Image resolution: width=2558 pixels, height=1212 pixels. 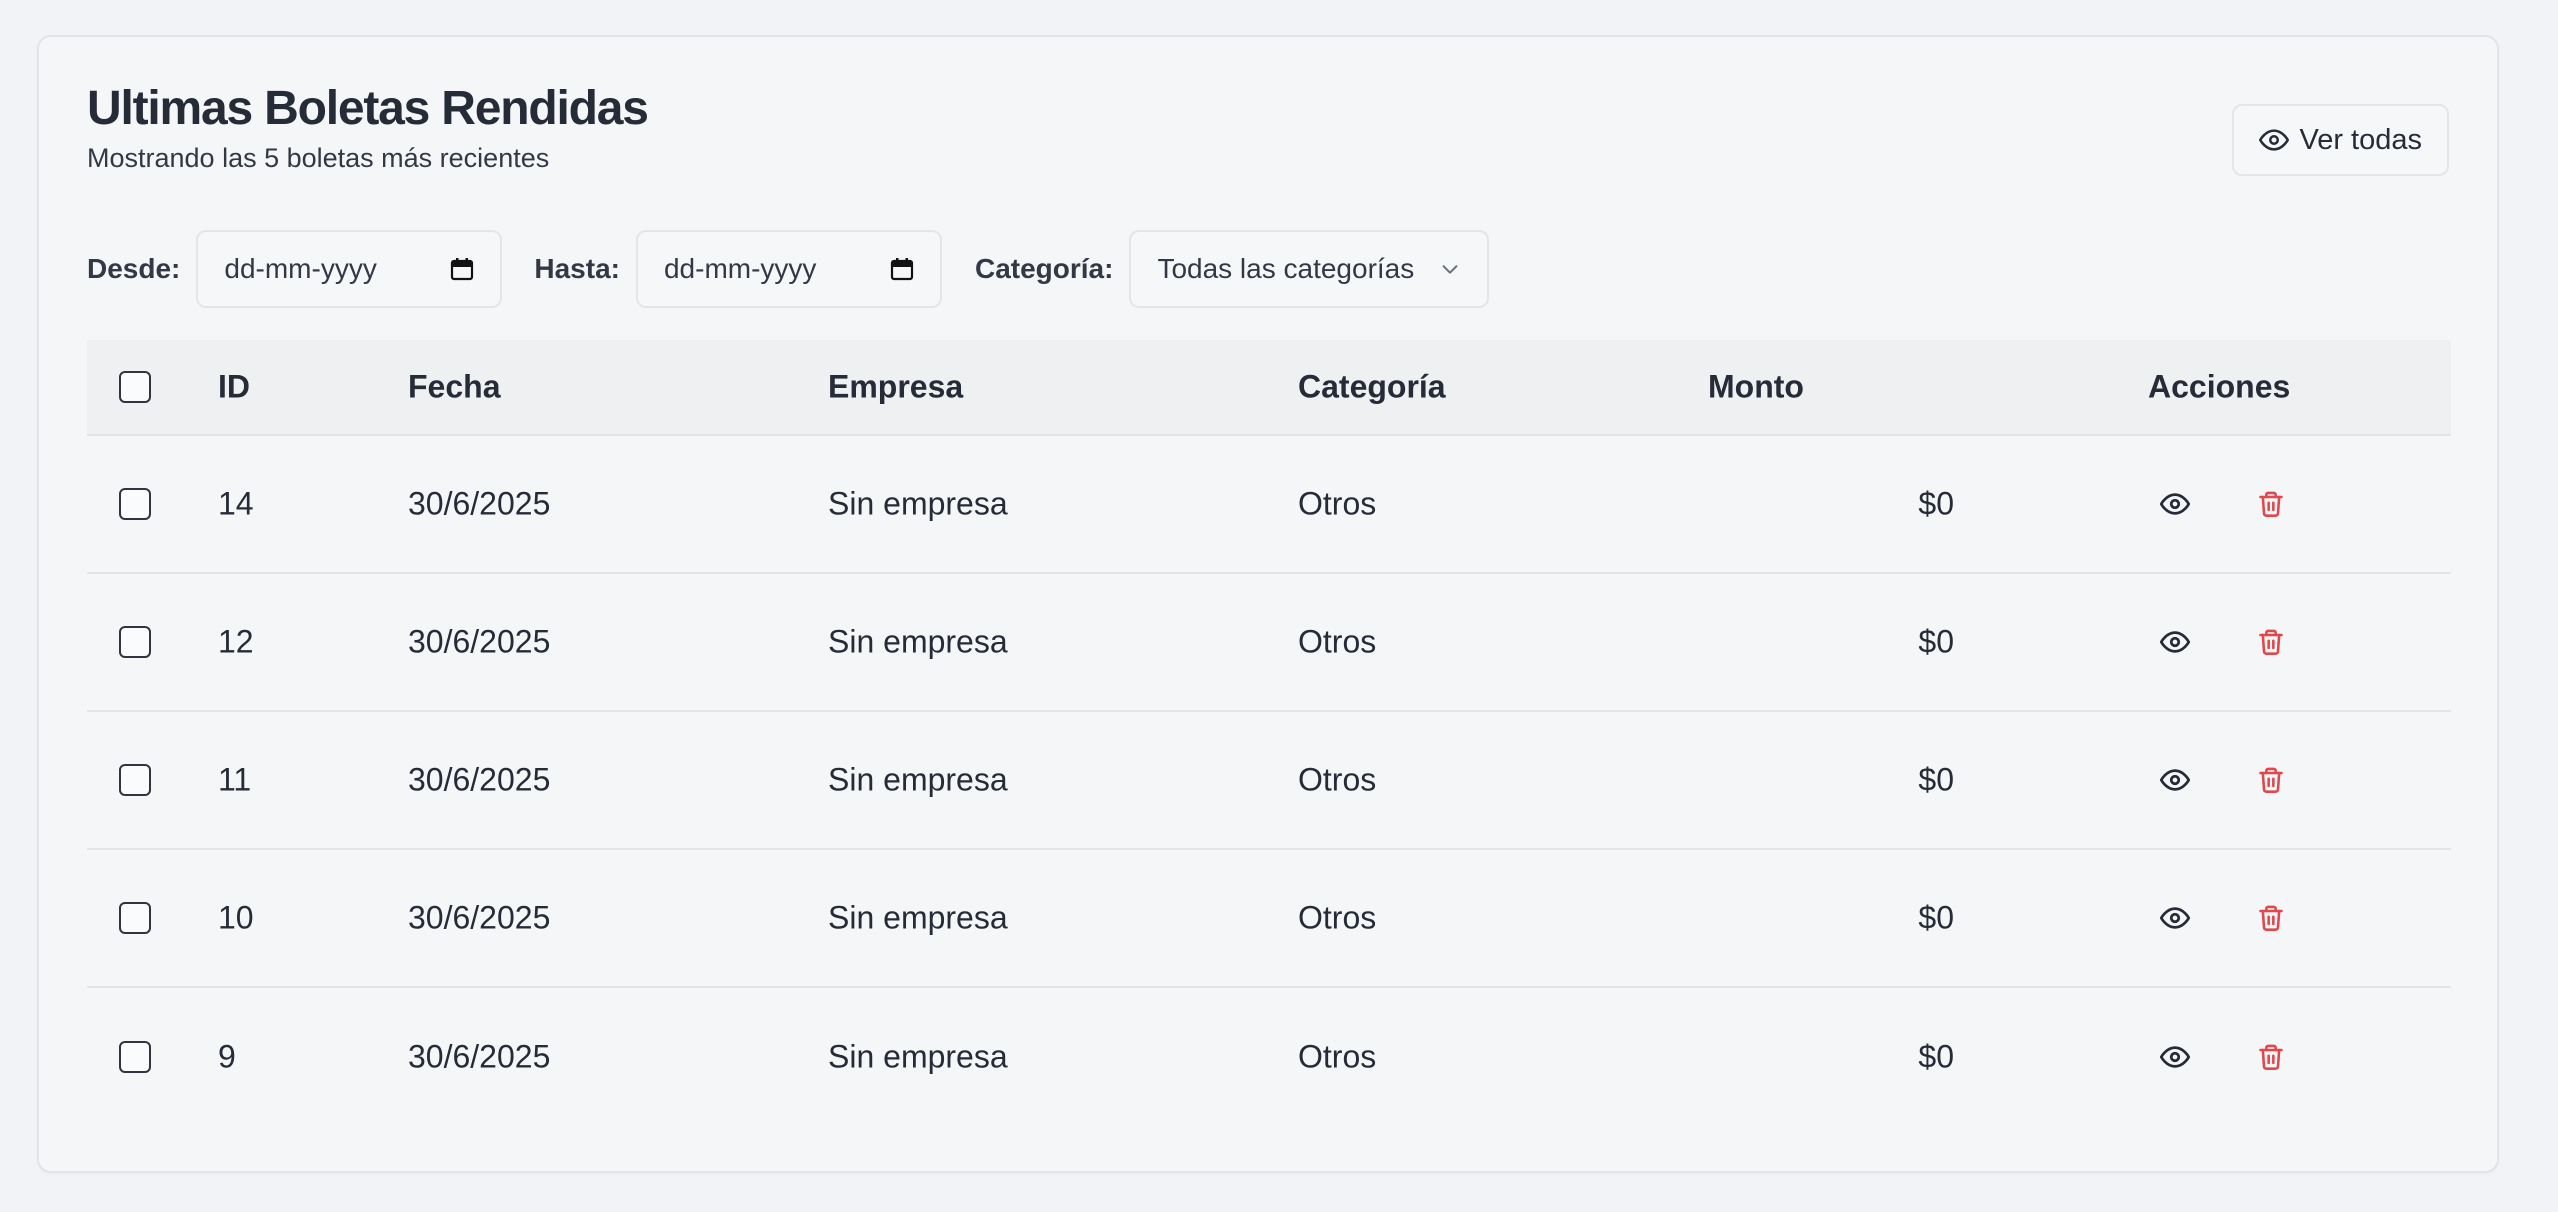 What do you see at coordinates (227, 1056) in the screenshot?
I see `row-id: 9` at bounding box center [227, 1056].